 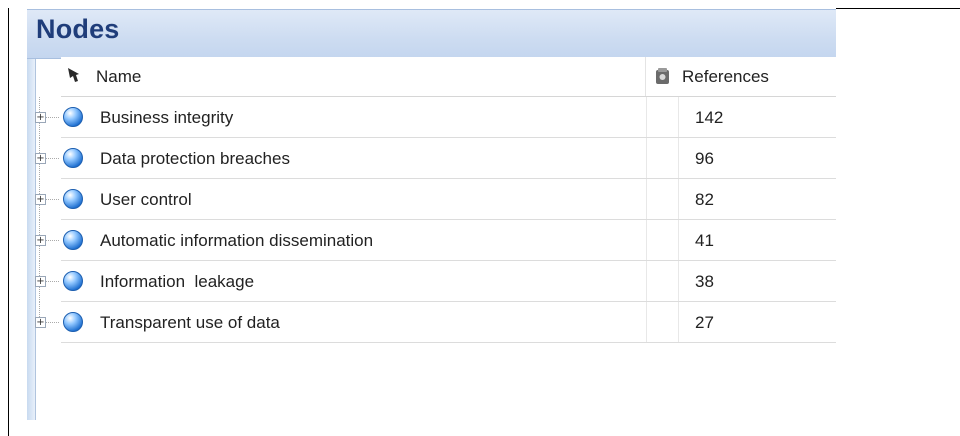 What do you see at coordinates (190, 322) in the screenshot?
I see `node-name: Transparent use of data` at bounding box center [190, 322].